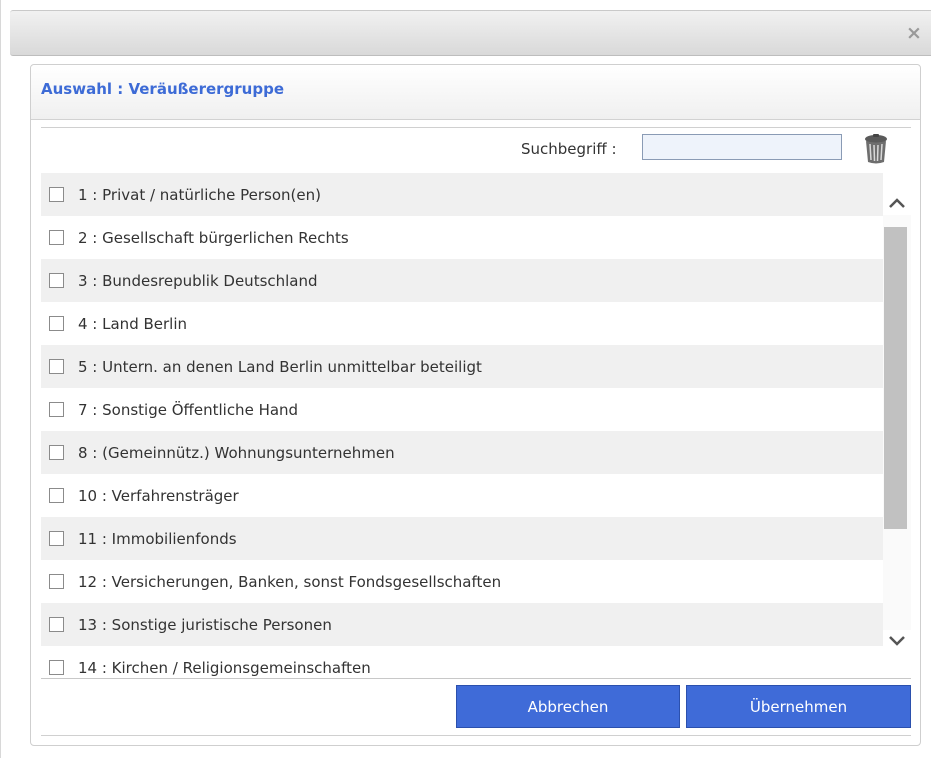  I want to click on panel-title: Auswahl : Veräußerergruppe, so click(163, 89).